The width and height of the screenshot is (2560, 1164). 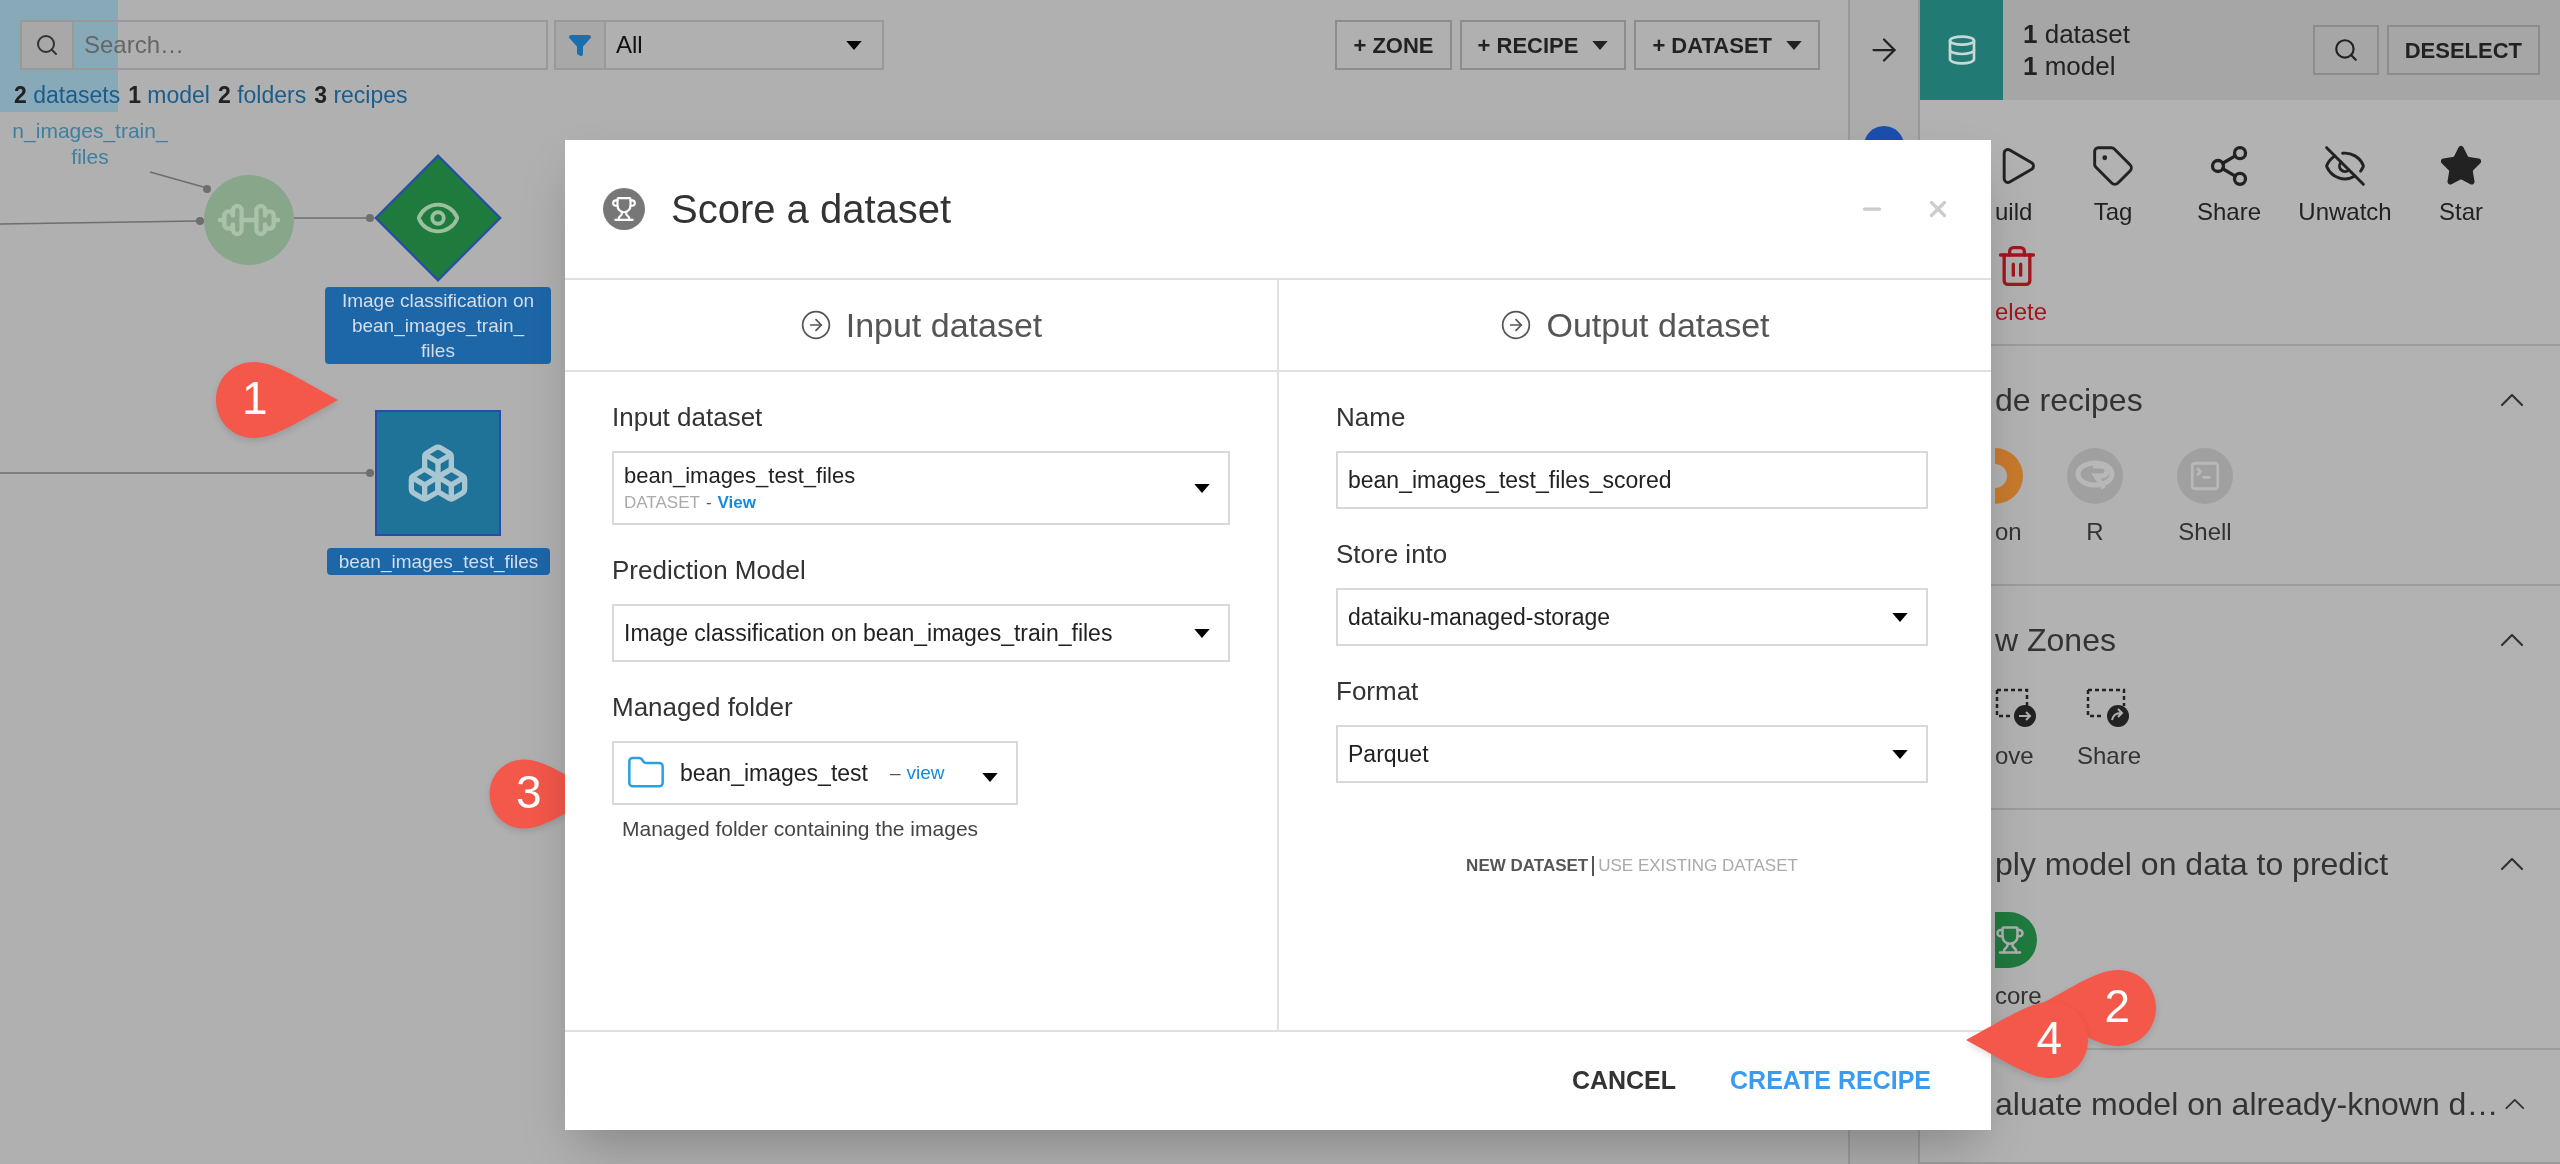 What do you see at coordinates (438, 561) in the screenshot?
I see `node-label: bean_images_test_files` at bounding box center [438, 561].